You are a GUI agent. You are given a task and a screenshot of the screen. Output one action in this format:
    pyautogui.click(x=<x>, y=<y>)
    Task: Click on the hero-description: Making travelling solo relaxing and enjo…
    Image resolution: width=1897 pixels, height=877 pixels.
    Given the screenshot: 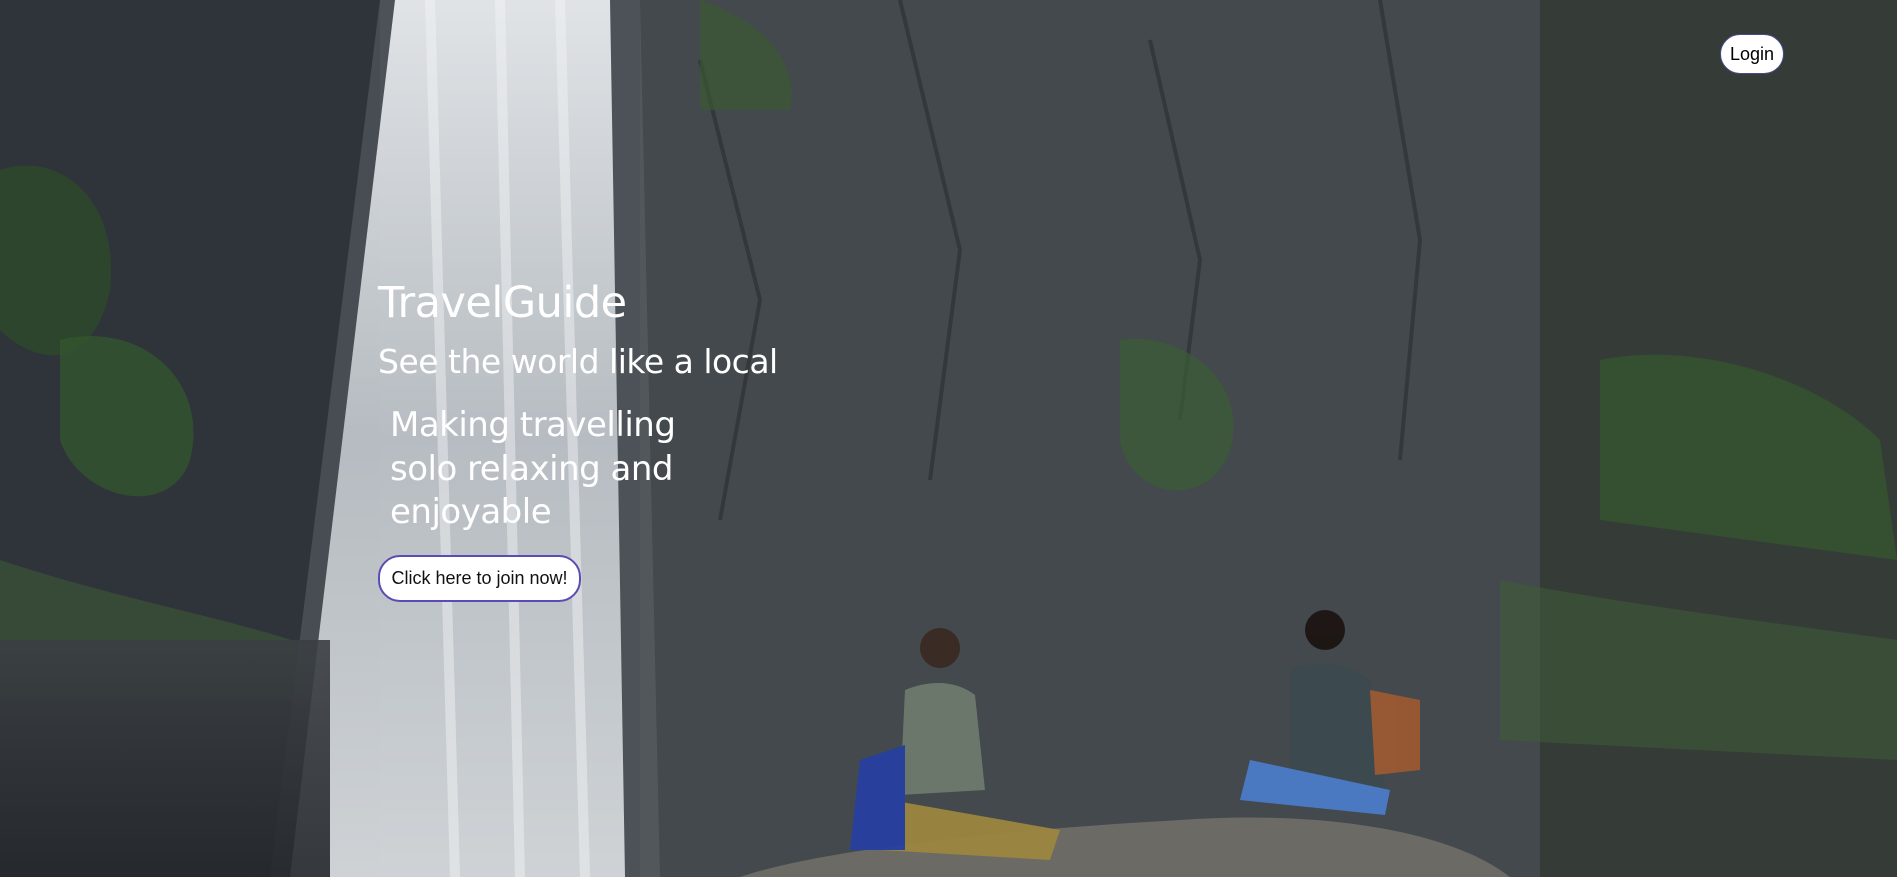 What is the action you would take?
    pyautogui.click(x=533, y=468)
    